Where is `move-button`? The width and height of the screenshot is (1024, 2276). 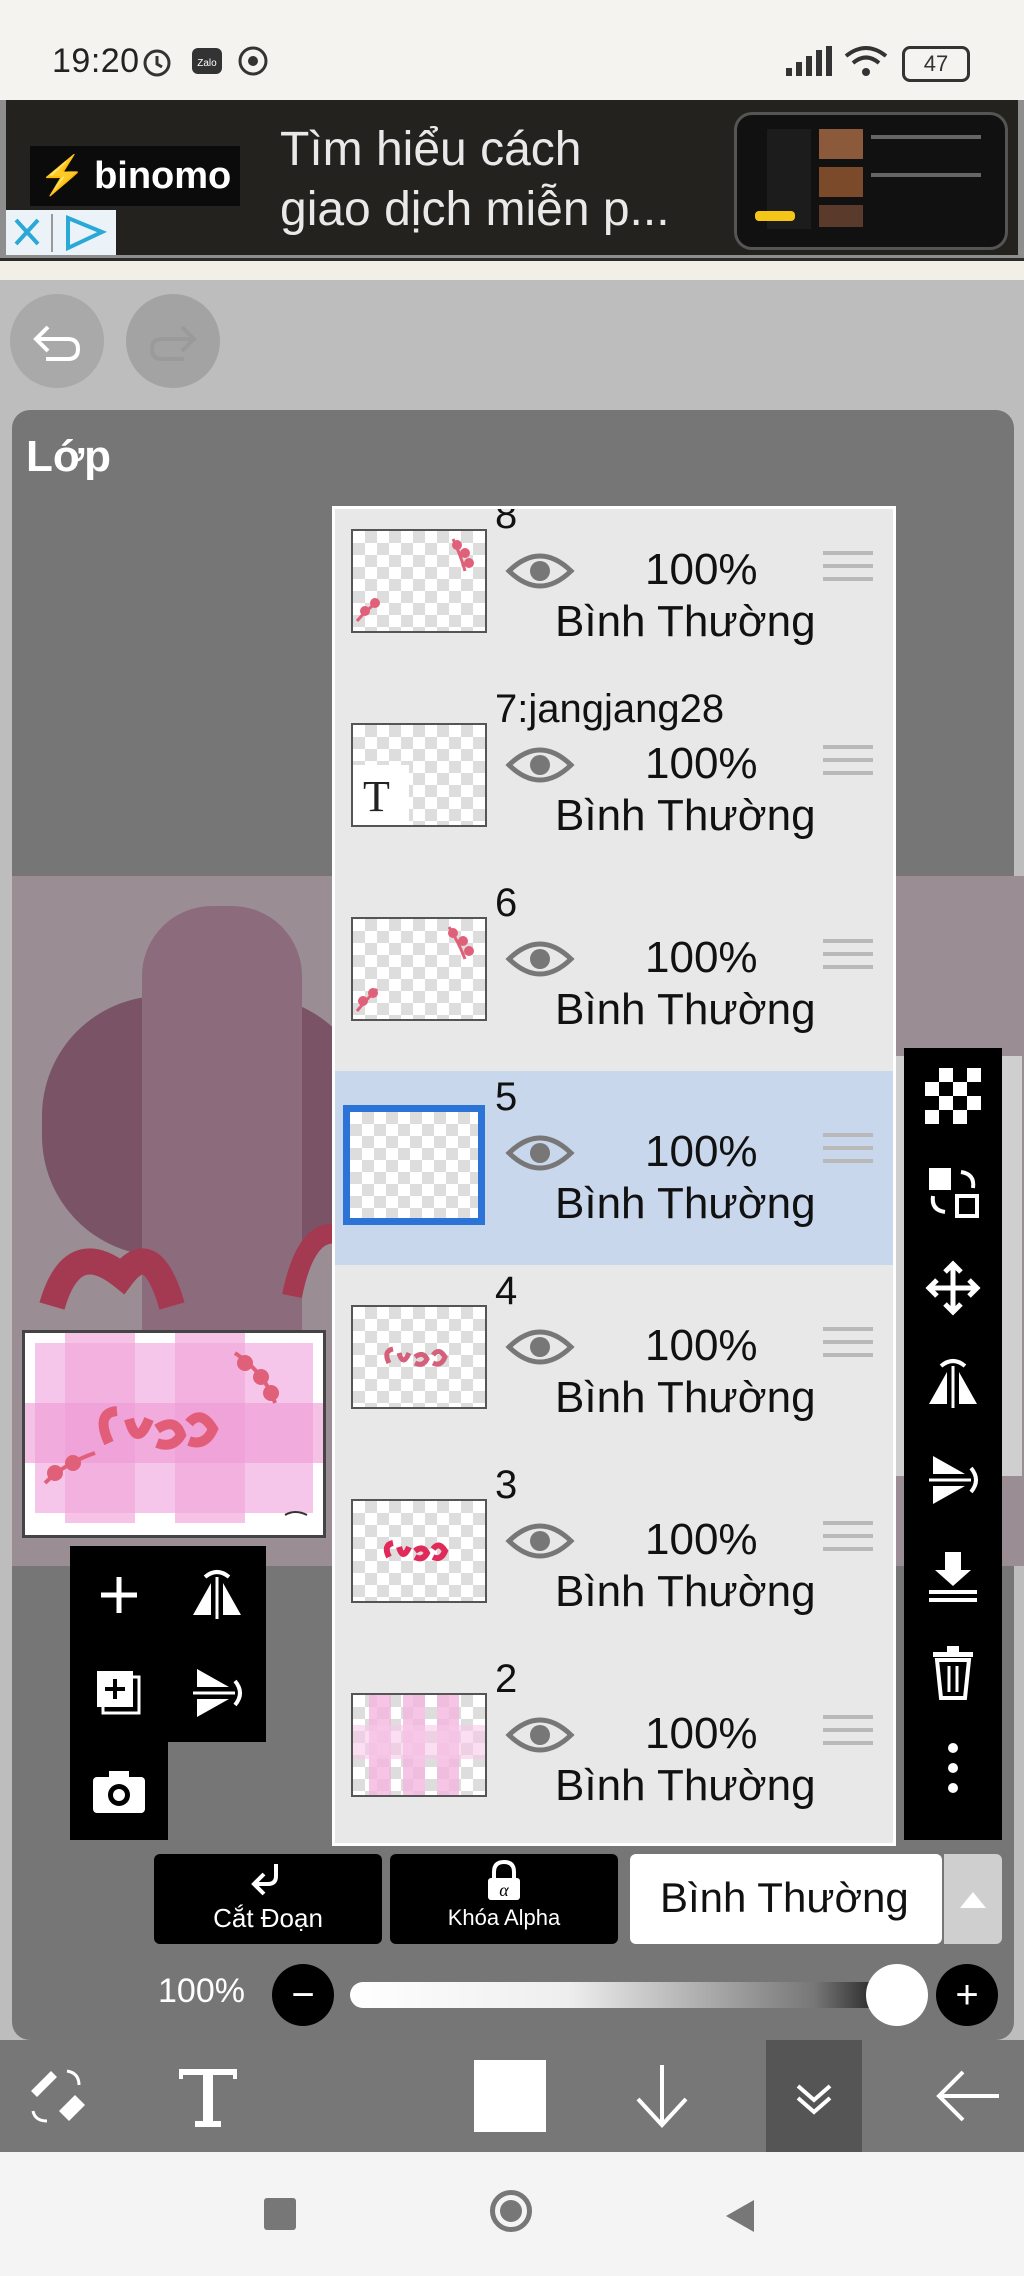 move-button is located at coordinates (953, 1288).